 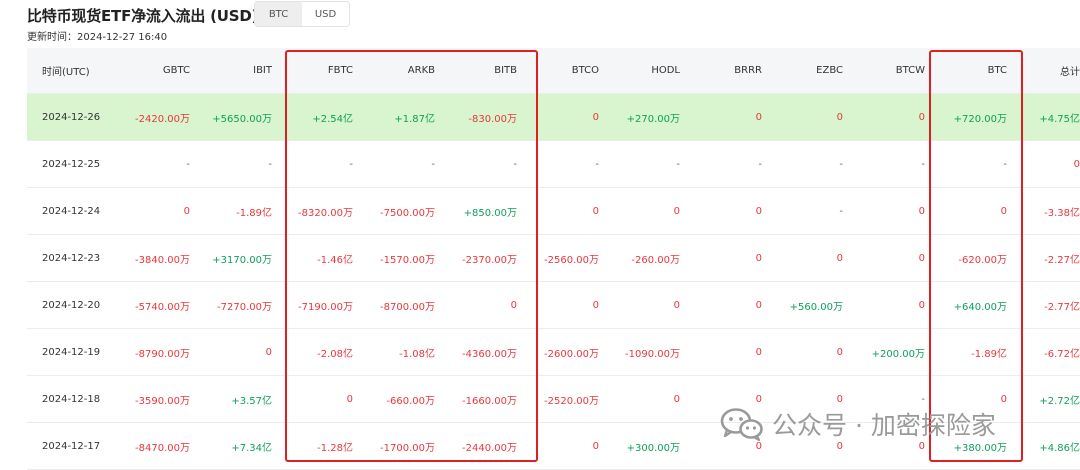 What do you see at coordinates (312, 211) in the screenshot?
I see `cell-fbtc: -8320.00万` at bounding box center [312, 211].